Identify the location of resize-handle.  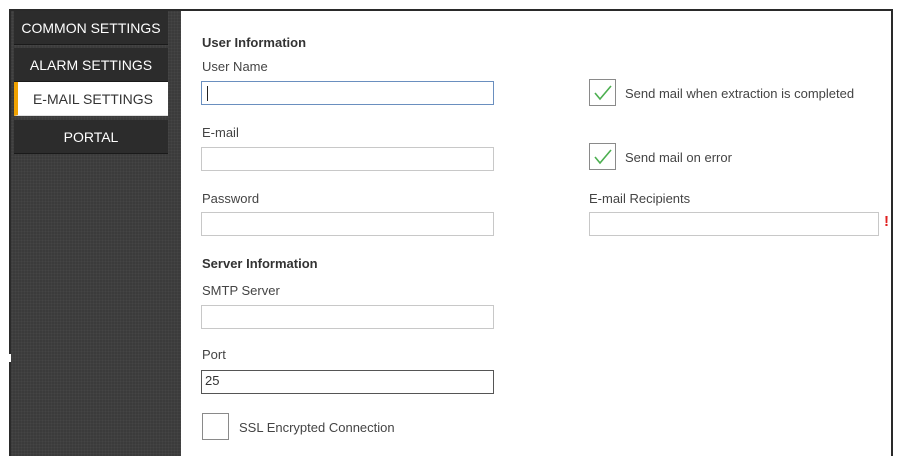
(10, 358).